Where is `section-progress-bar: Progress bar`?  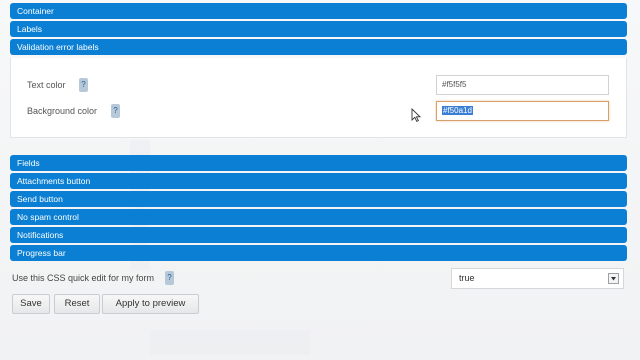 section-progress-bar: Progress bar is located at coordinates (318, 253).